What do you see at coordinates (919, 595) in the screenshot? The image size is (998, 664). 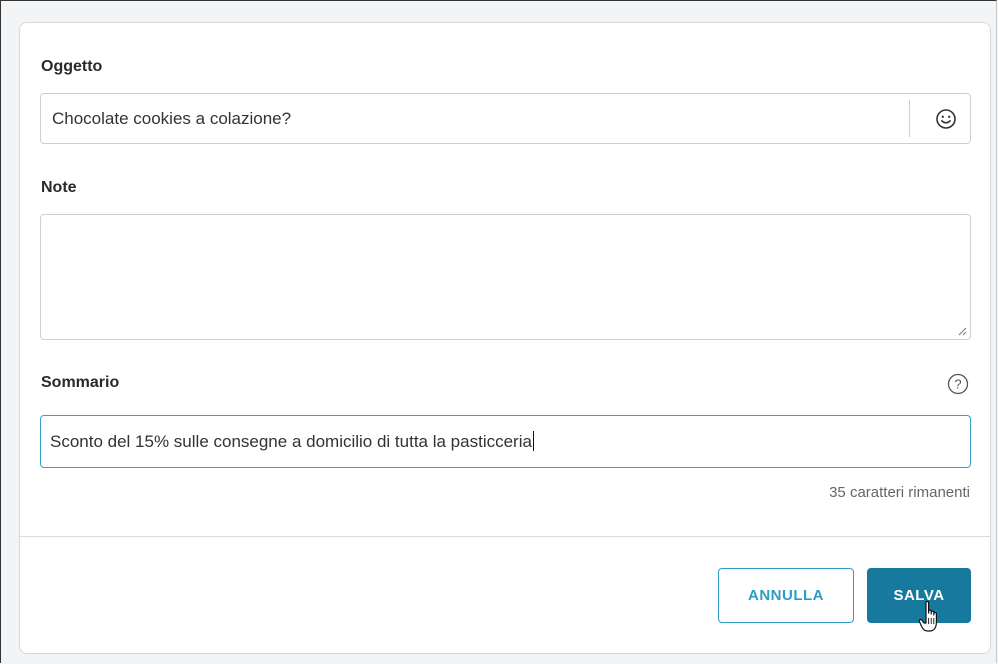 I see `save-button: SALVA` at bounding box center [919, 595].